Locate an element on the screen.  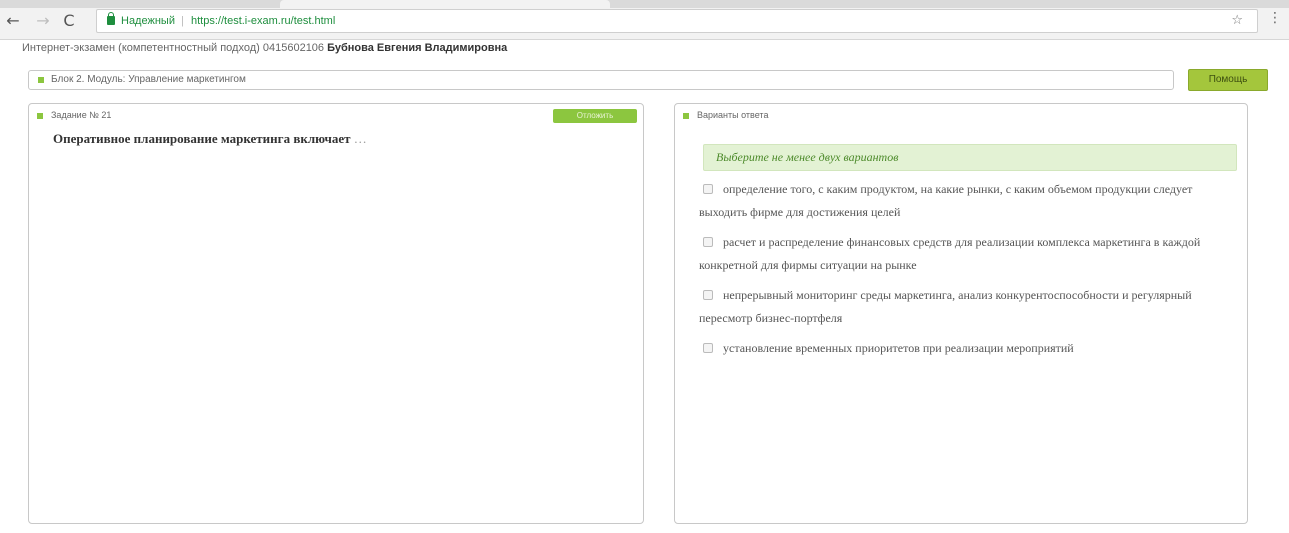
block-module-bar: Блок 2. Модуль: Управление маркетингом is located at coordinates (601, 80).